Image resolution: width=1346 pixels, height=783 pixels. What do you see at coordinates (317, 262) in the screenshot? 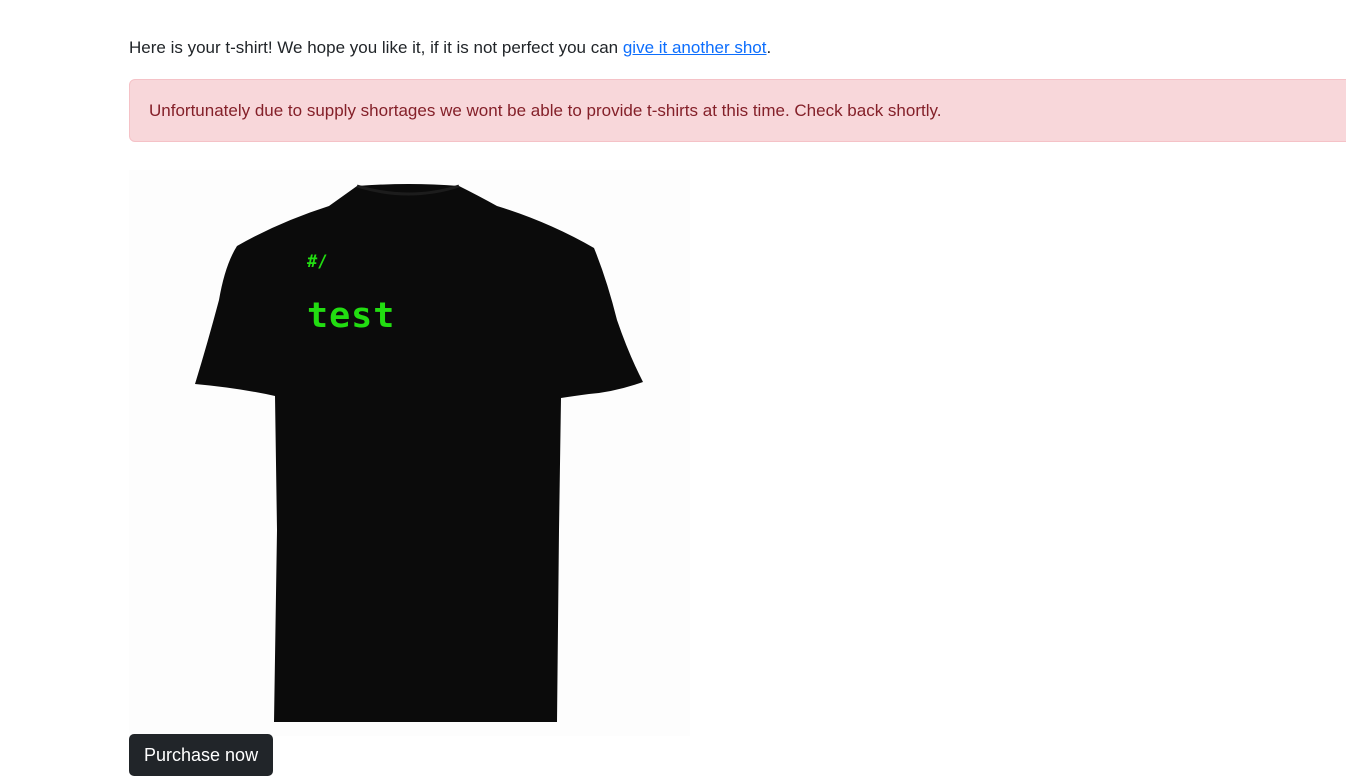
I see `tshirt-prefix-text: #/` at bounding box center [317, 262].